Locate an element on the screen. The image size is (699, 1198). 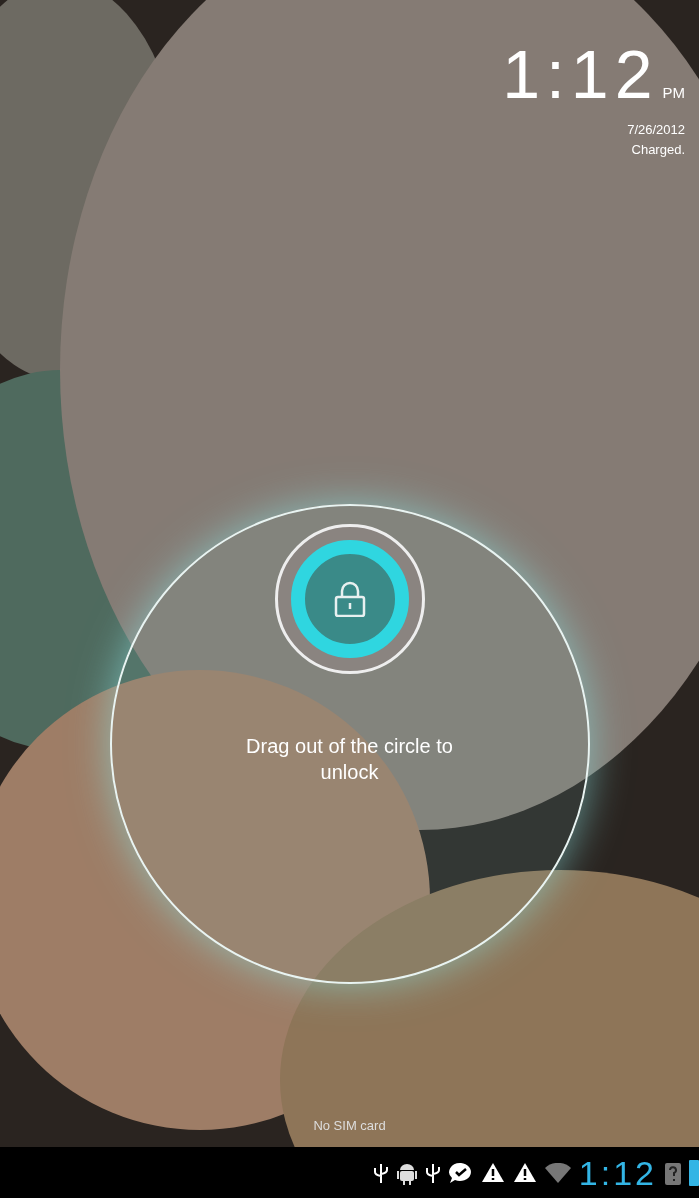
chat-bubble-check-icon is located at coordinates (460, 1172).